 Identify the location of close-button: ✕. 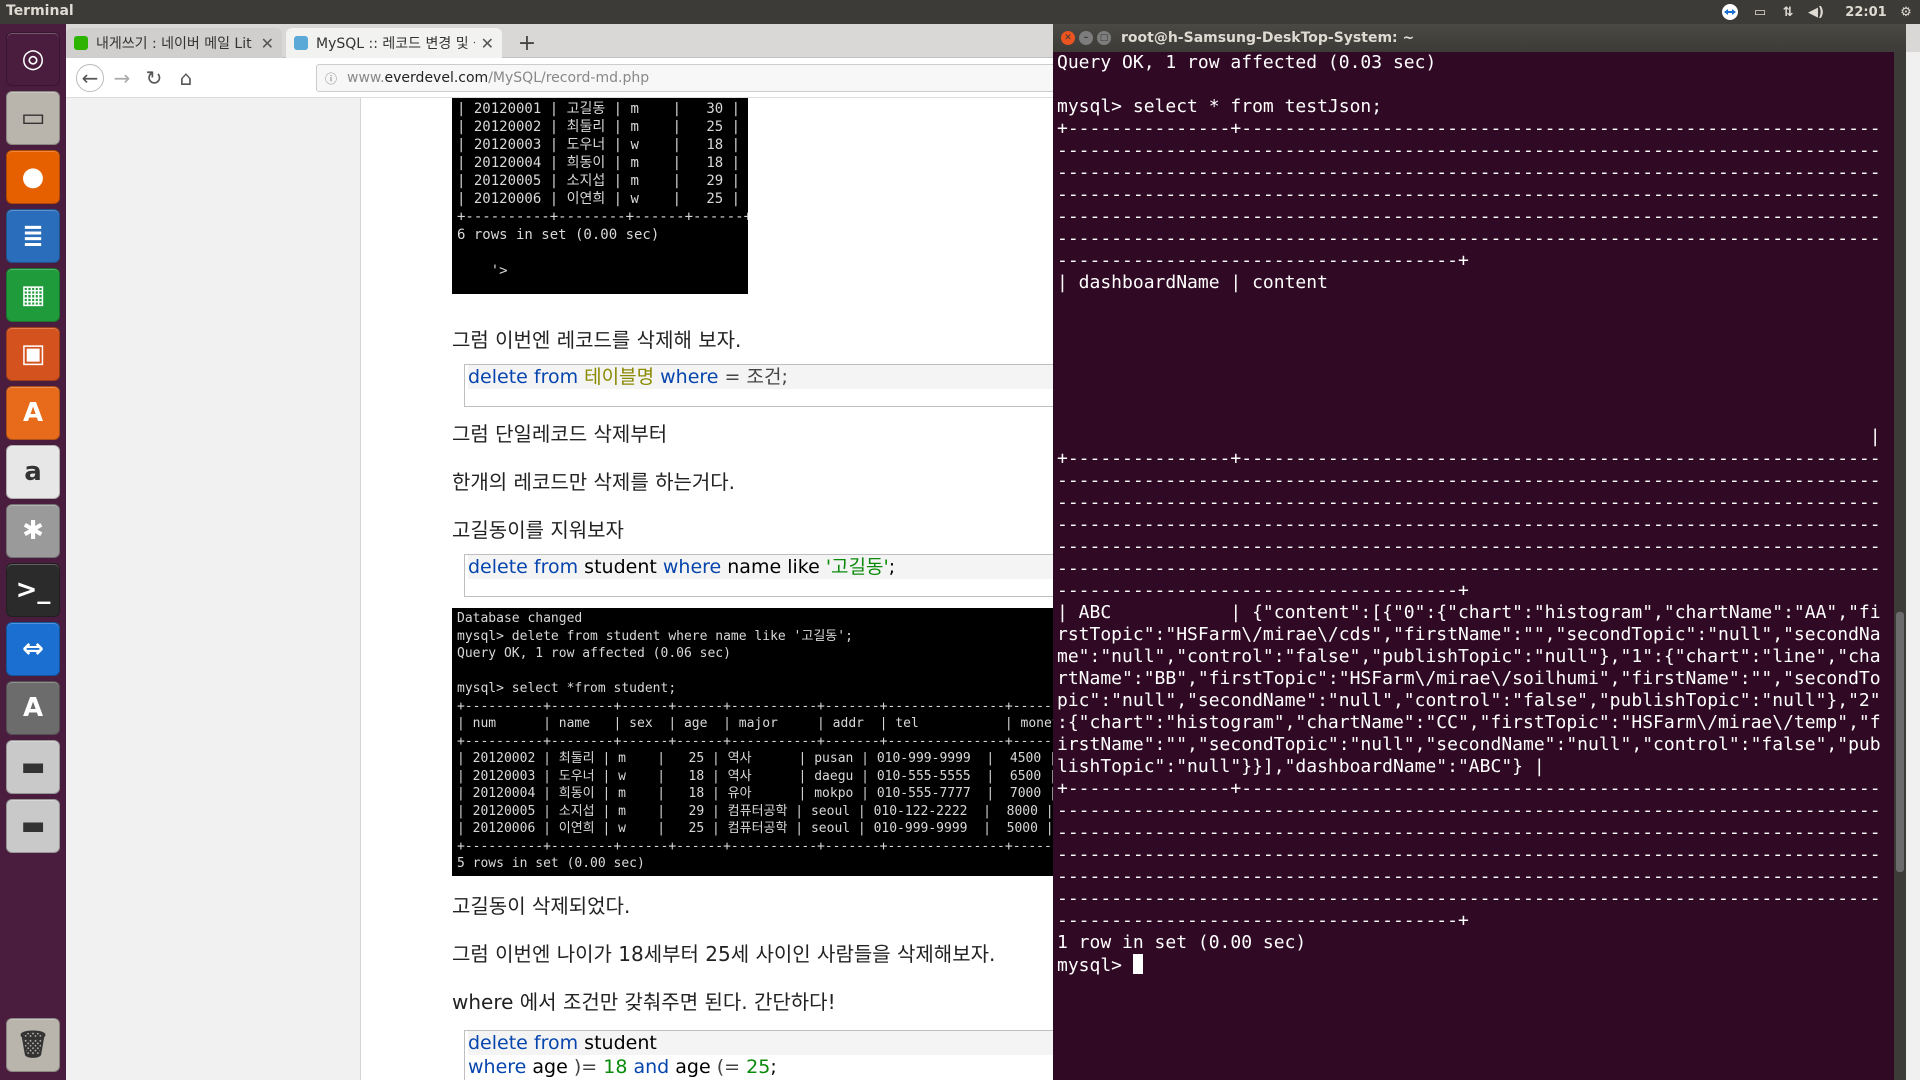
(1068, 38).